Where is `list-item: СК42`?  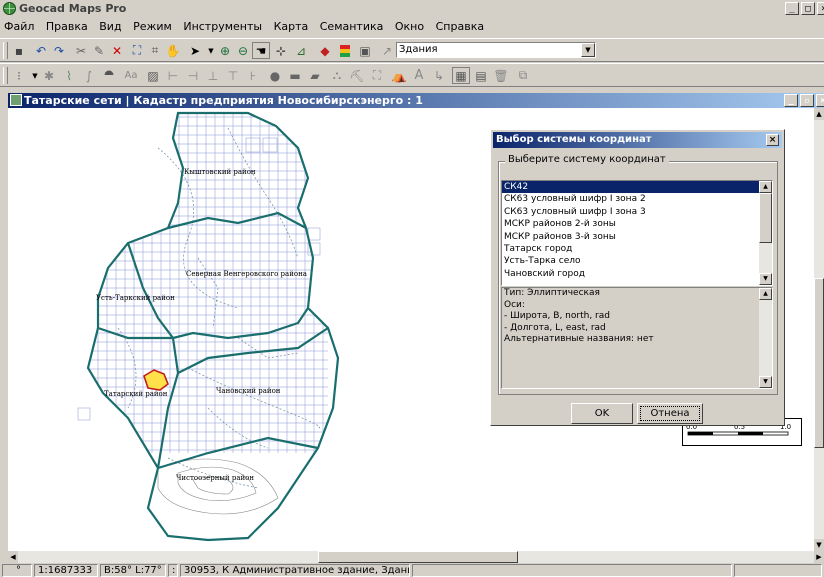
list-item: СК42 is located at coordinates (637, 187).